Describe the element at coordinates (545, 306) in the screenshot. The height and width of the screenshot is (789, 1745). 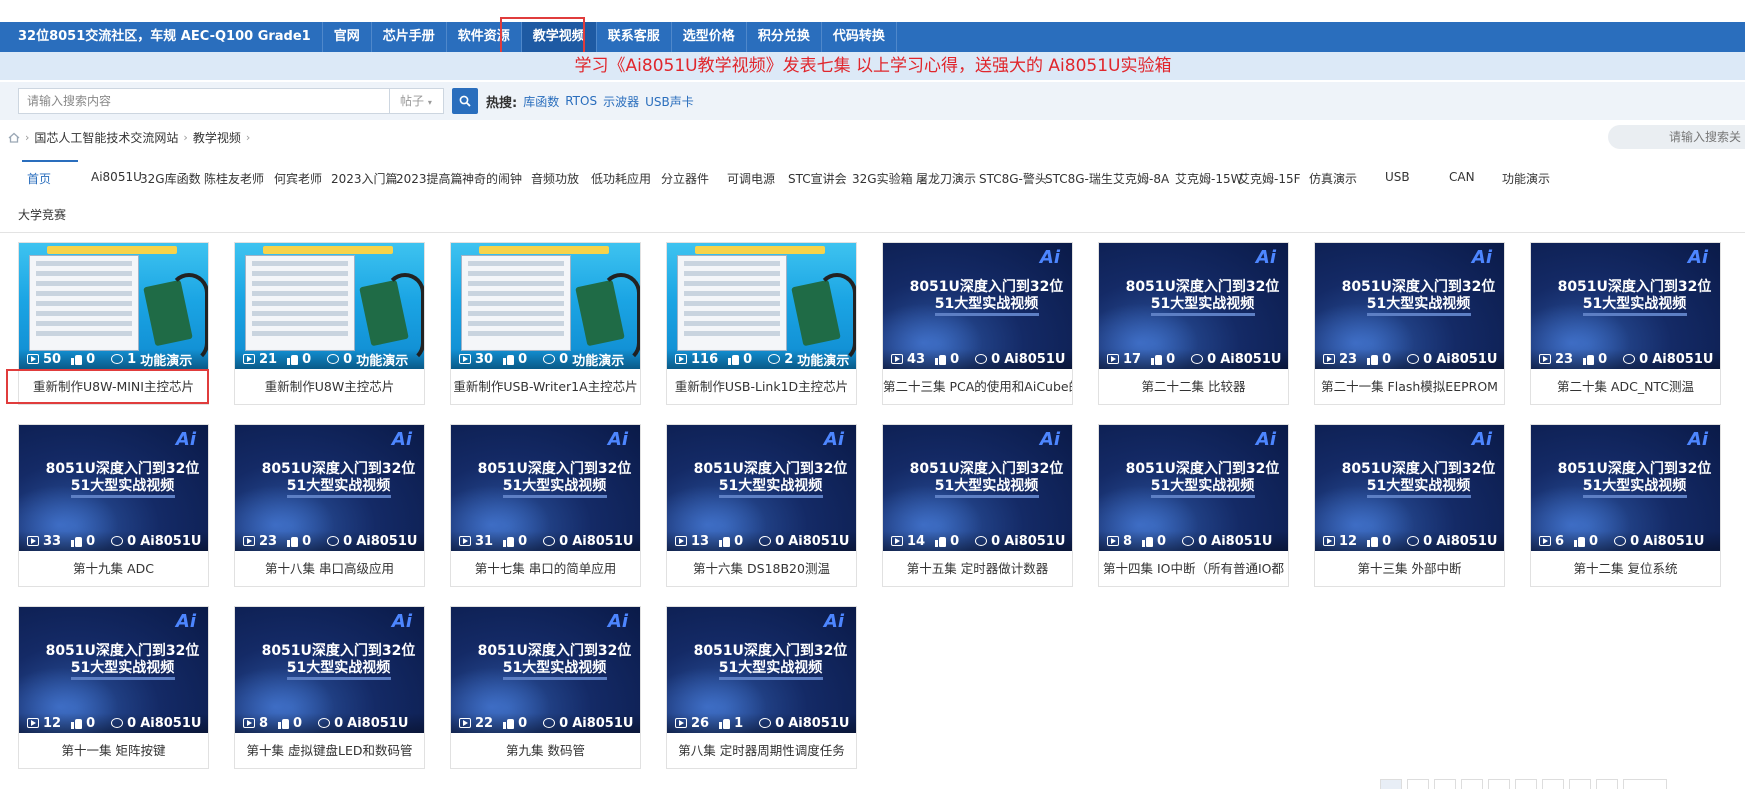
I see `video-thumbnail: 30 0 0 功能演示` at that location.